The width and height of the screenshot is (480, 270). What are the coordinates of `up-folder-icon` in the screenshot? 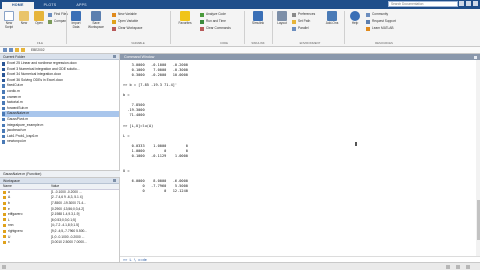 It's located at (17, 50).